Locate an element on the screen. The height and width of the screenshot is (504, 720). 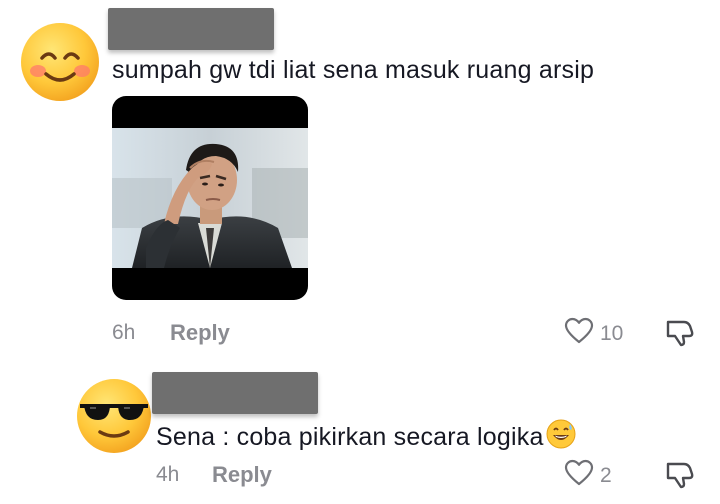
like-count: 2 is located at coordinates (606, 475).